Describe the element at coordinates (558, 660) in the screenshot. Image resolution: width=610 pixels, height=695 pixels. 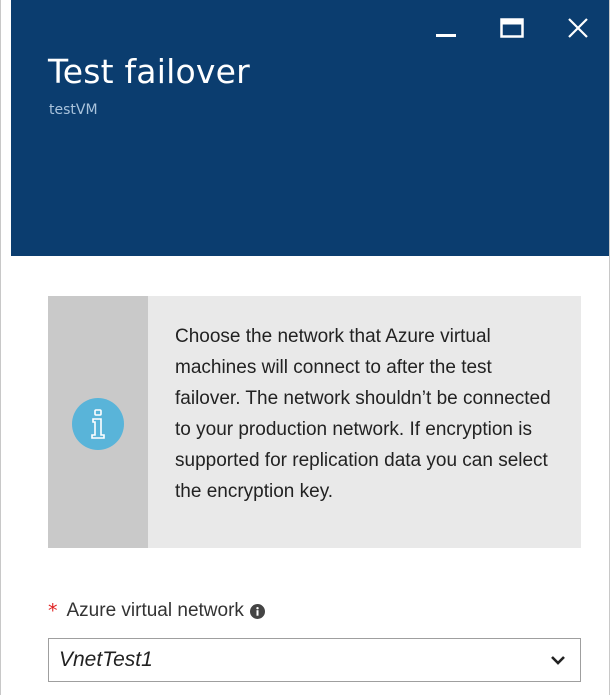
I see `chevron-down-icon` at that location.